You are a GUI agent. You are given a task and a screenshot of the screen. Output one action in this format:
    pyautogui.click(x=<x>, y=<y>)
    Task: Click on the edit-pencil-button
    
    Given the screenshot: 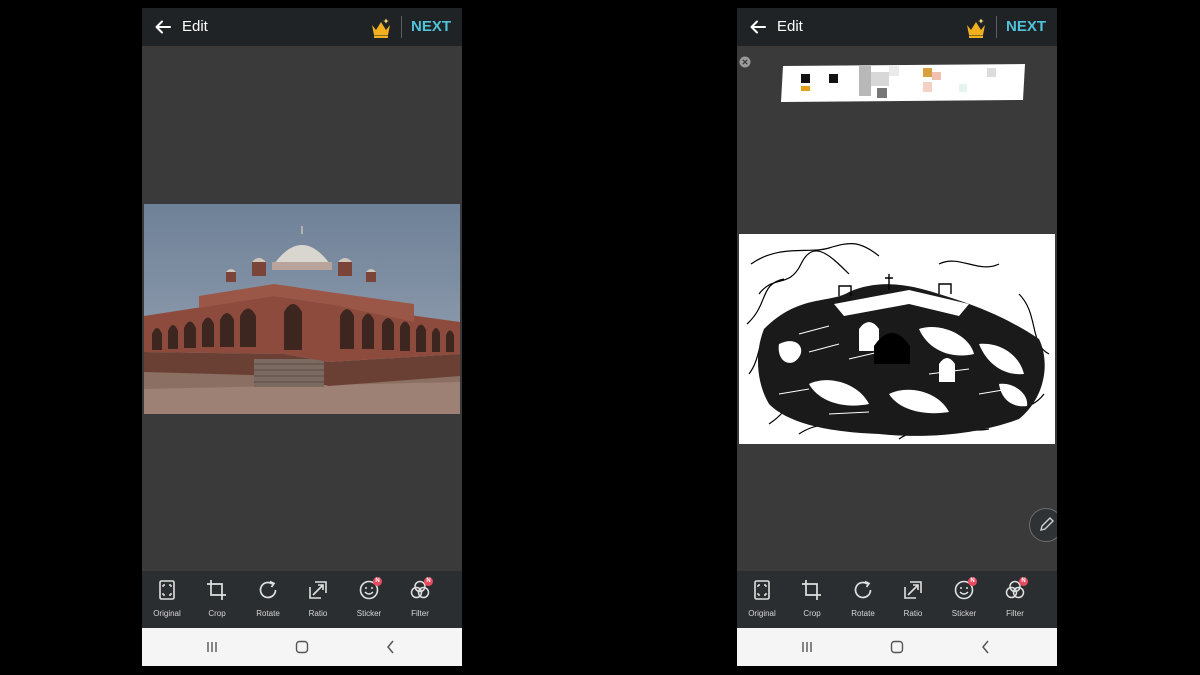 What is the action you would take?
    pyautogui.click(x=1043, y=525)
    